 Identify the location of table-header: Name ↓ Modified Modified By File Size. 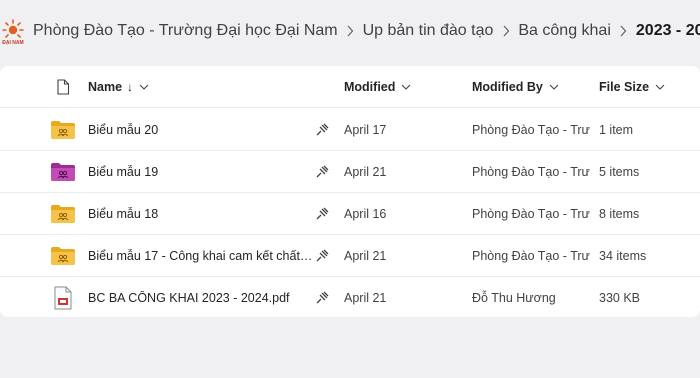
(350, 87).